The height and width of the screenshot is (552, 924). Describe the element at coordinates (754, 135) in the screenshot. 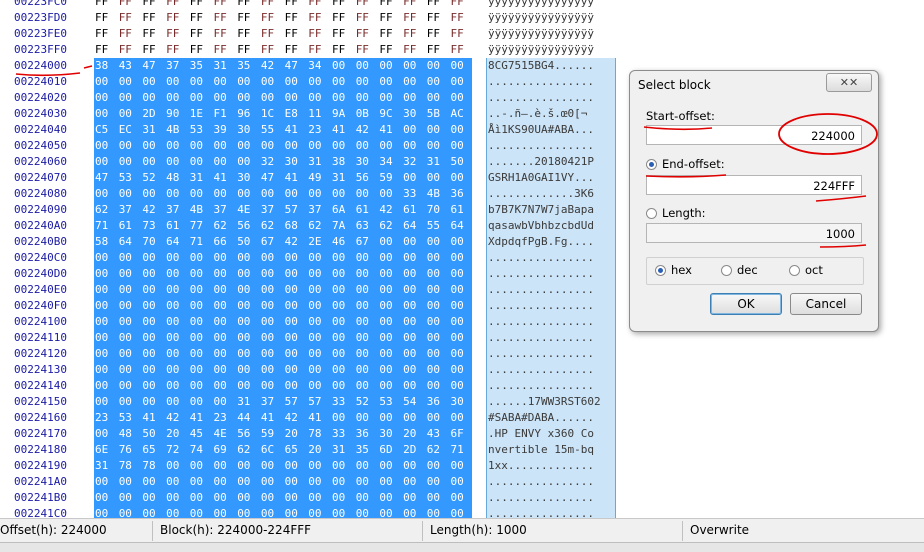

I see `start-offset-input: 224000` at that location.